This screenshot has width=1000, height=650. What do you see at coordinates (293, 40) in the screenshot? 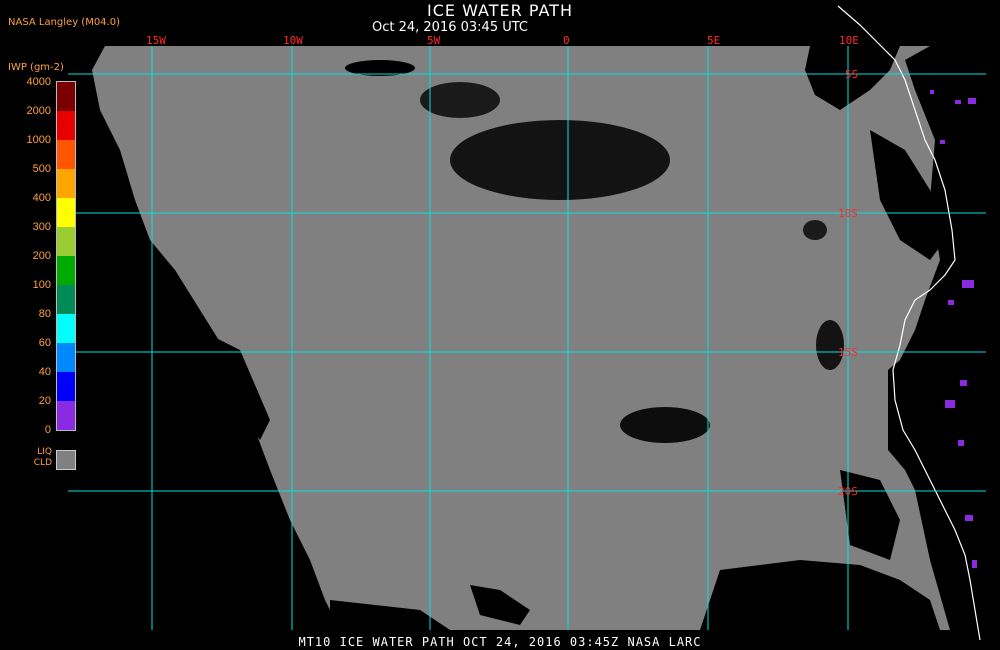
I see `lon-label-10w: 10W` at bounding box center [293, 40].